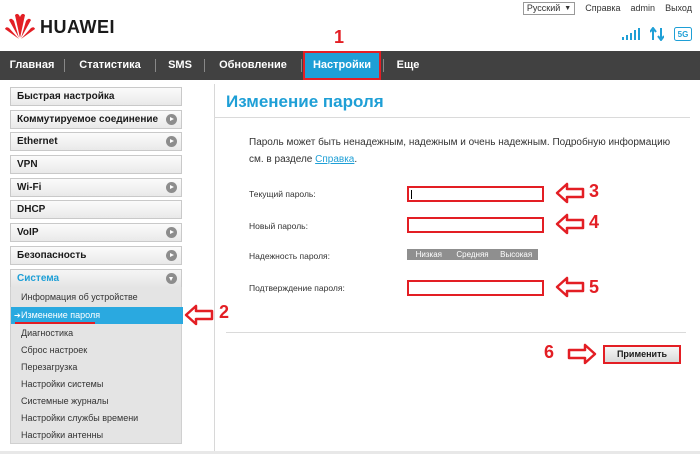 This screenshot has width=700, height=454. What do you see at coordinates (66, 96) in the screenshot?
I see `sidebar-item-label: Быстрая настройка` at bounding box center [66, 96].